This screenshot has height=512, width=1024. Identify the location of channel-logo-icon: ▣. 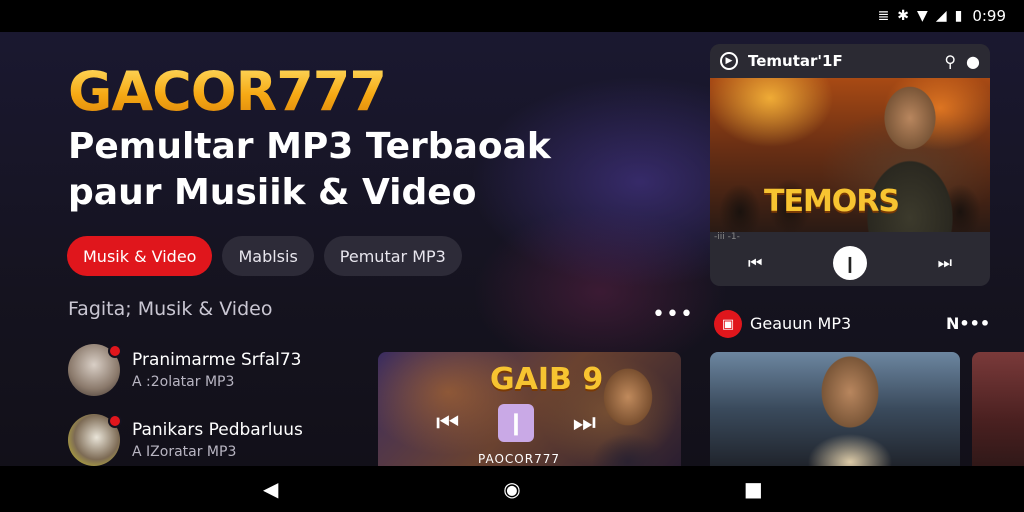
(728, 324).